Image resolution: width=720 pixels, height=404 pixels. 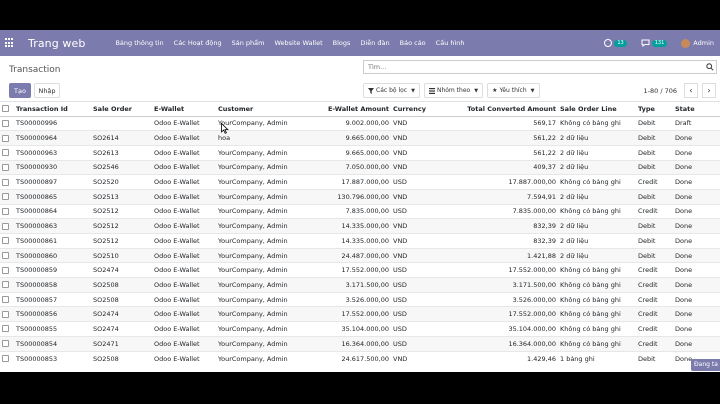 I want to click on column-e-wallet-amount: E-Wallet Amount, so click(x=355, y=109).